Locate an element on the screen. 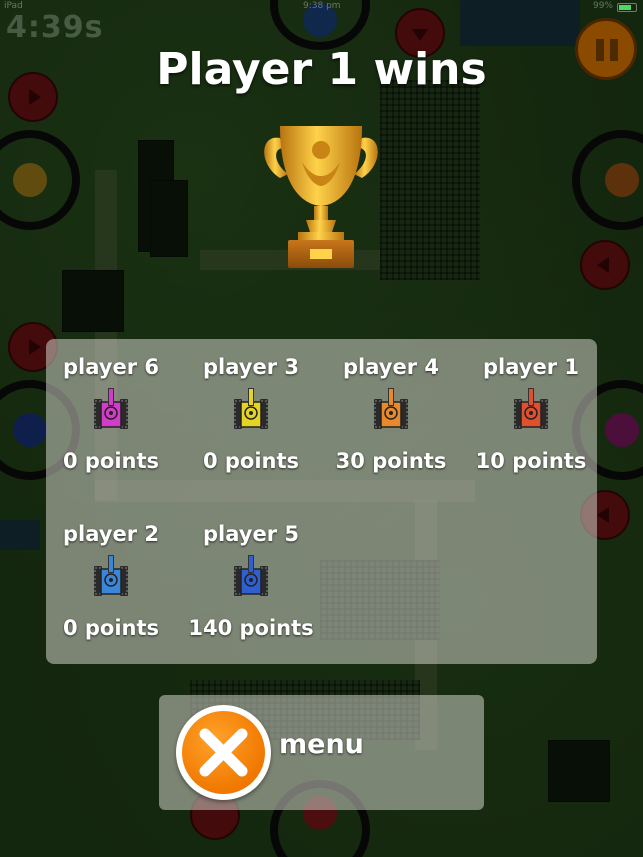  battery-icon is located at coordinates (627, 7).